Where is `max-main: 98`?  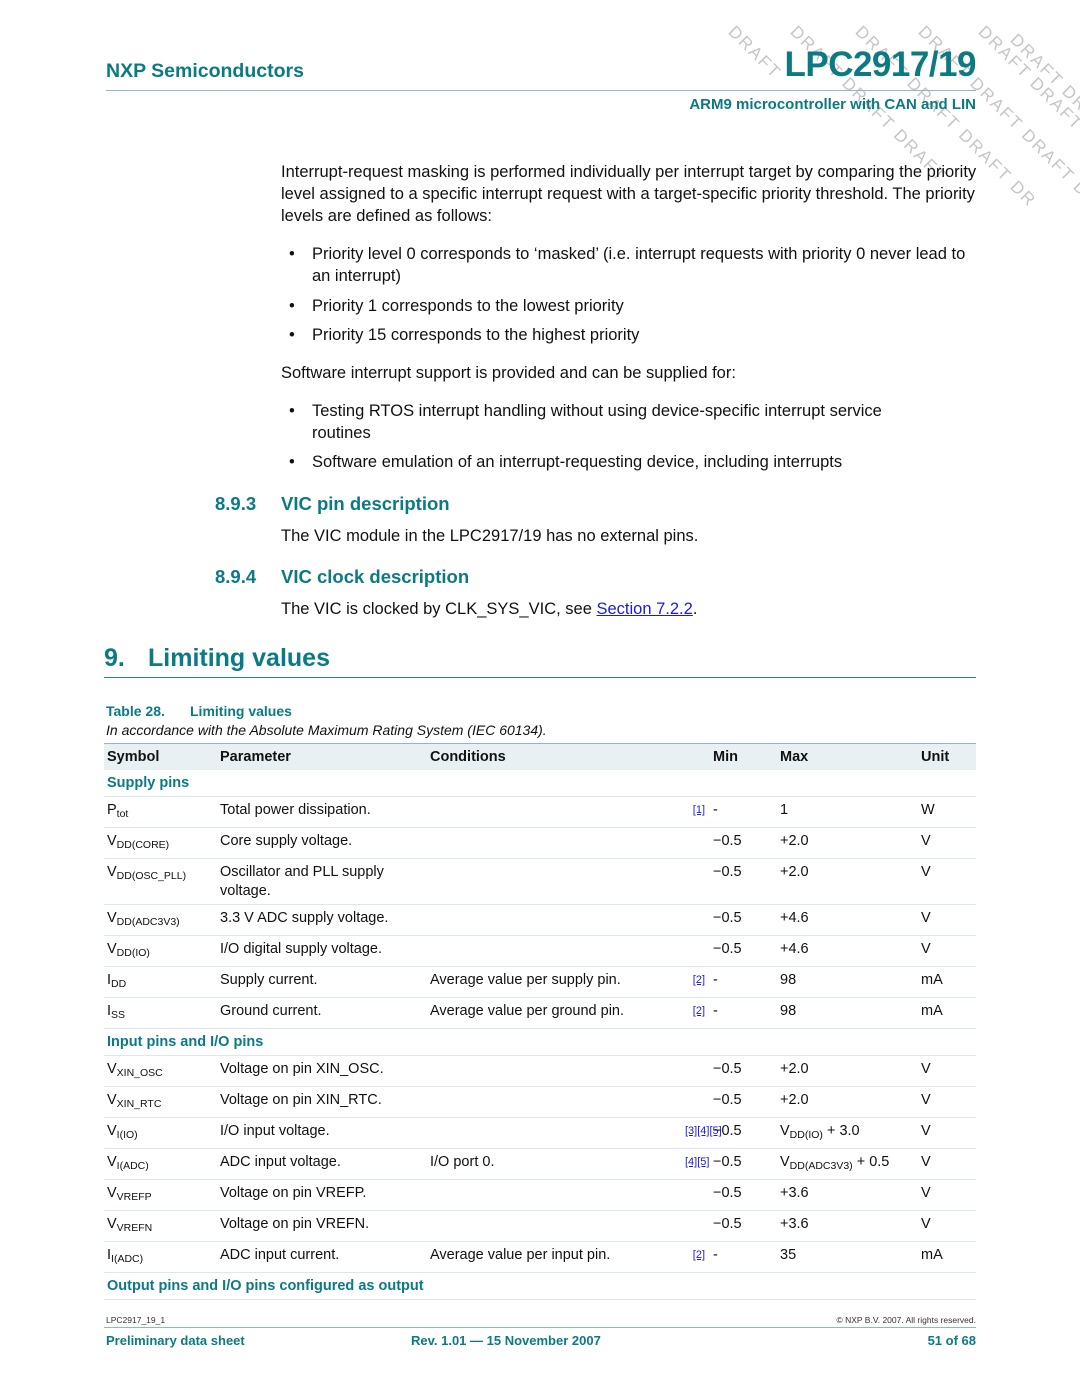 max-main: 98 is located at coordinates (788, 1011).